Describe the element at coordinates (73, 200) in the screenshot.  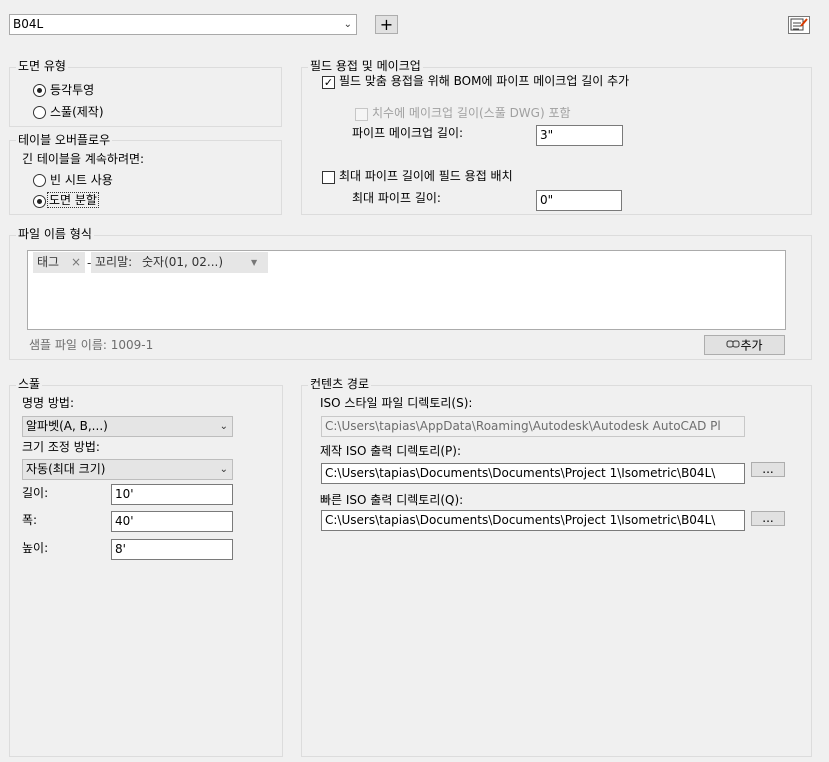
I see `radio-split-drawing-label: 도면 분할` at that location.